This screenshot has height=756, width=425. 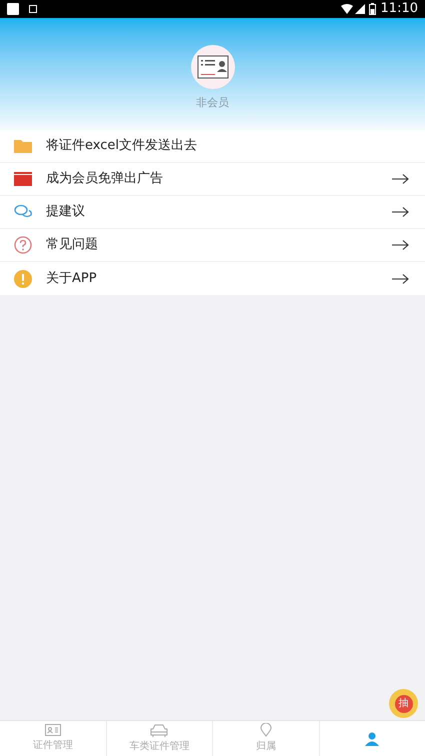 I want to click on menu-label: 提建议, so click(x=66, y=212).